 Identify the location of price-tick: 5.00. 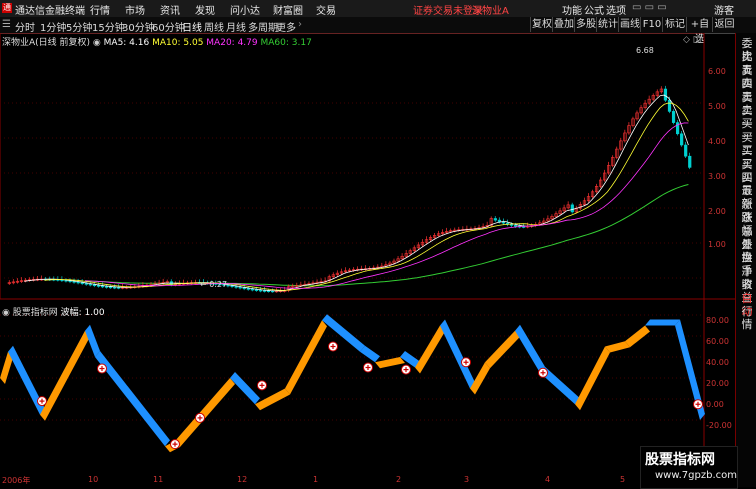
(717, 106).